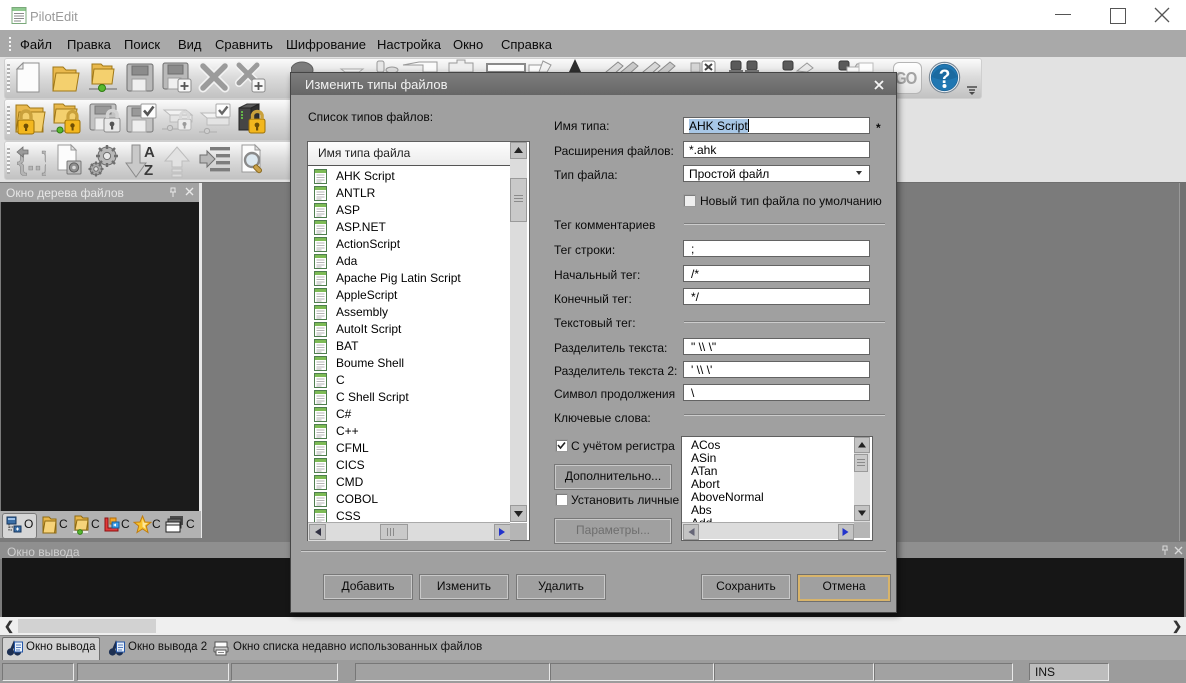 This screenshot has height=683, width=1186. I want to click on svg-text: Z, so click(148, 170).